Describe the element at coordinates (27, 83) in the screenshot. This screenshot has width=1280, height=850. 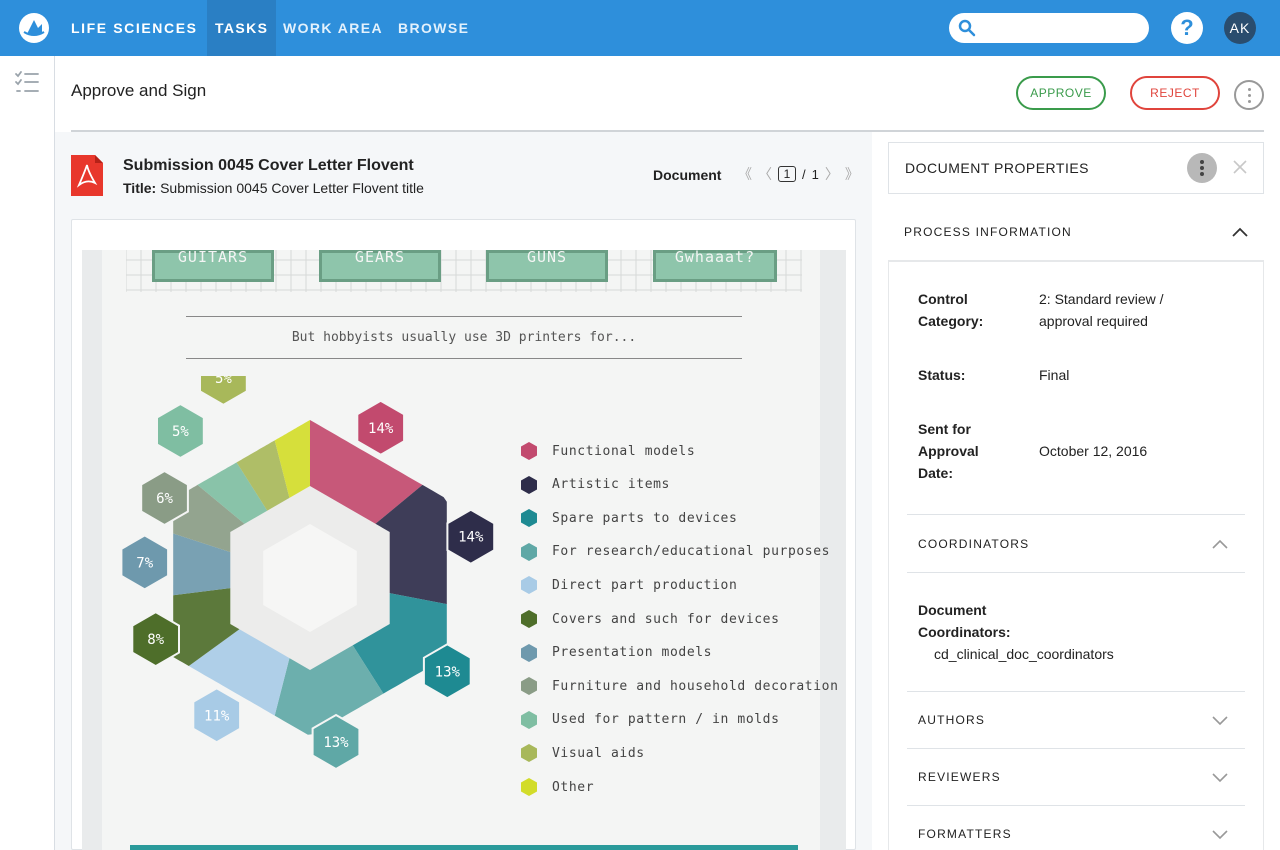
I see `task-list-icon` at that location.